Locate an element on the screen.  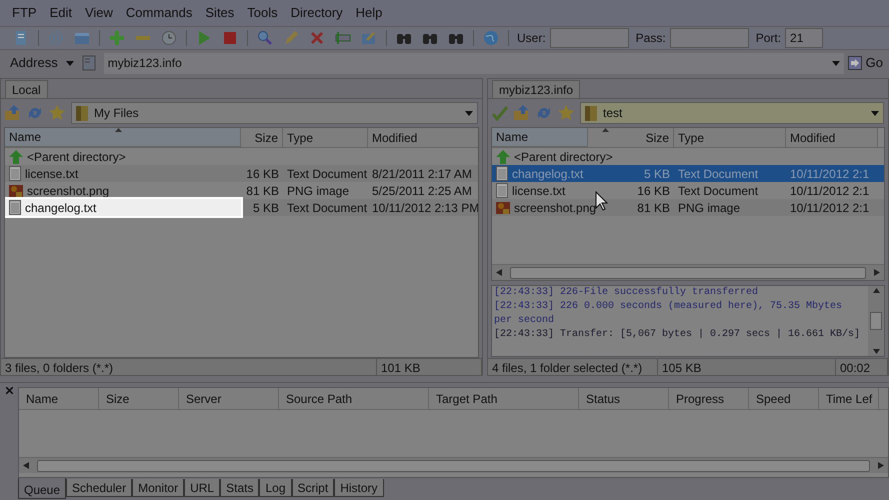
column-header: Status is located at coordinates (624, 398).